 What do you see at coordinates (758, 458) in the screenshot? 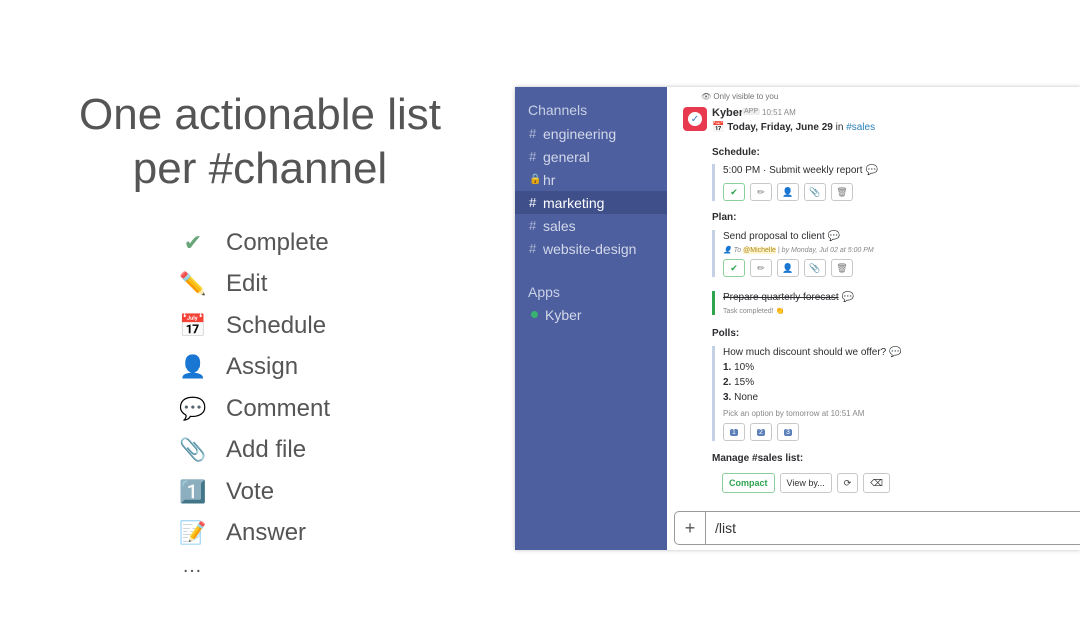
I see `manage-label: Manage #sales list:` at bounding box center [758, 458].